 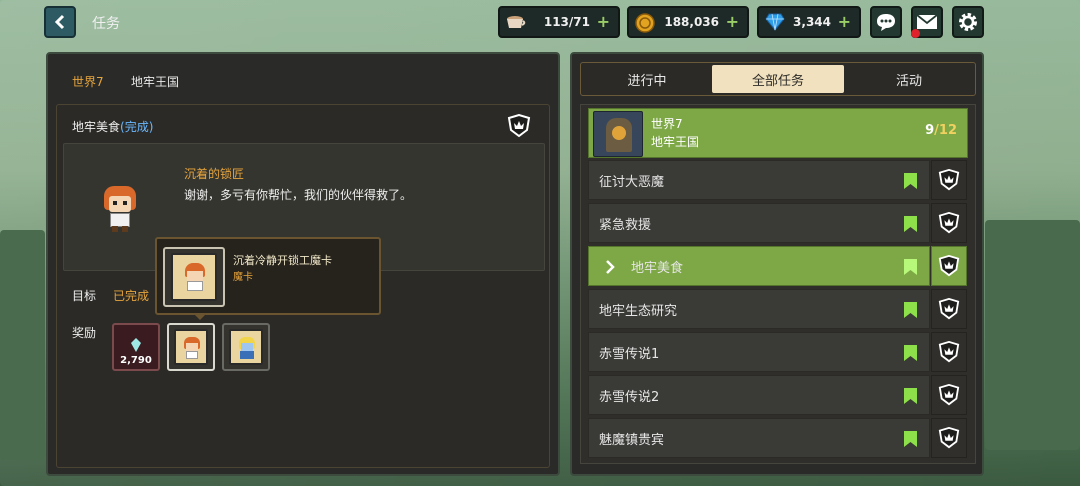 I want to click on tab-all-quests: 全部任务, so click(x=778, y=79).